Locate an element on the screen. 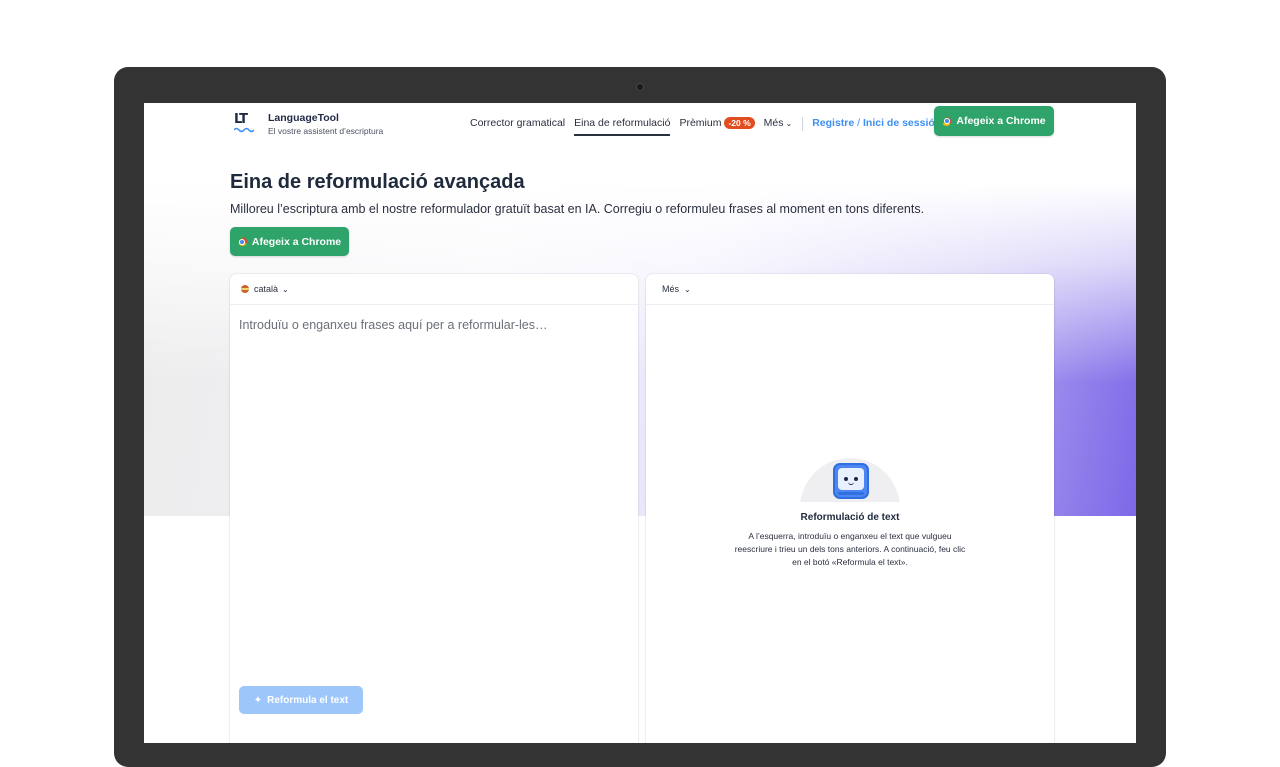 The image size is (1280, 767). logo-wave-icon is located at coordinates (244, 130).